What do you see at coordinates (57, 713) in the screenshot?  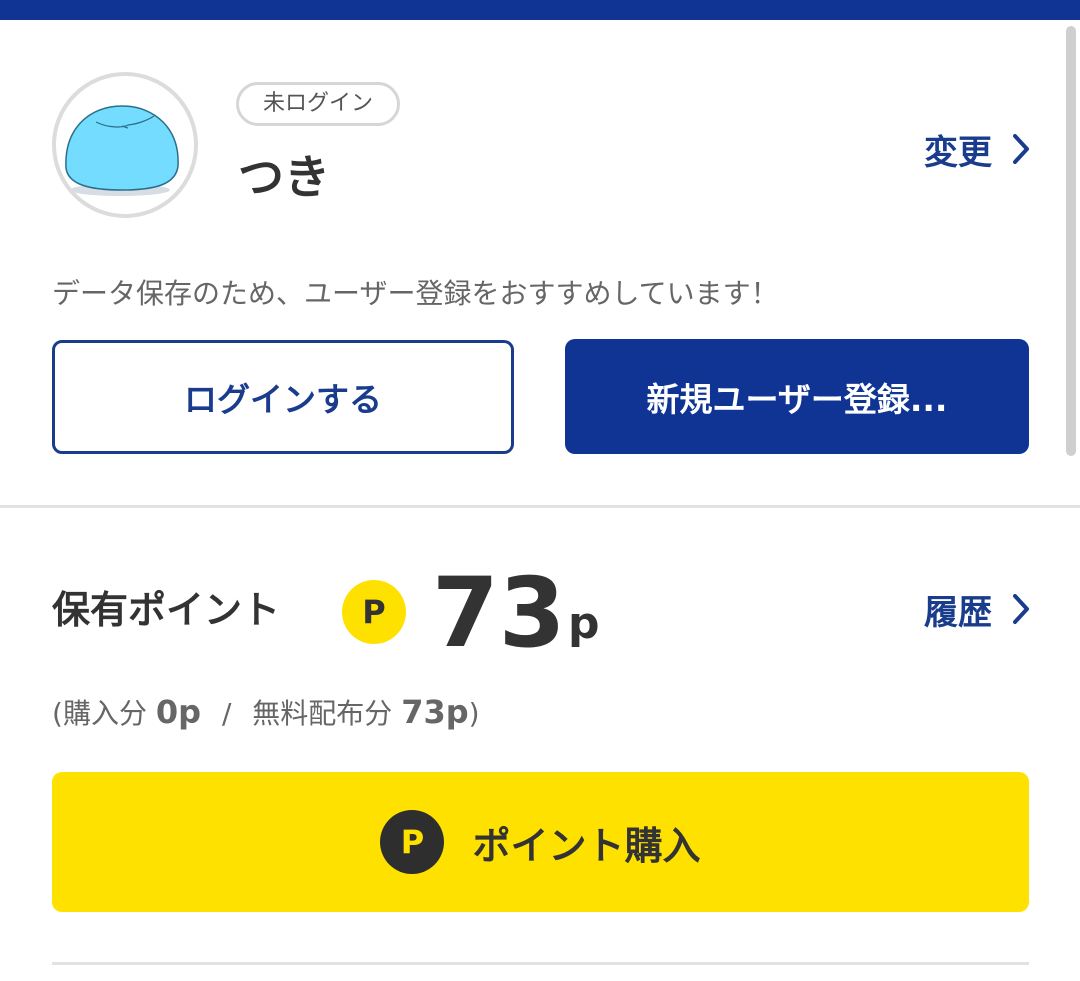 I see `breakdown-open-paren: (` at bounding box center [57, 713].